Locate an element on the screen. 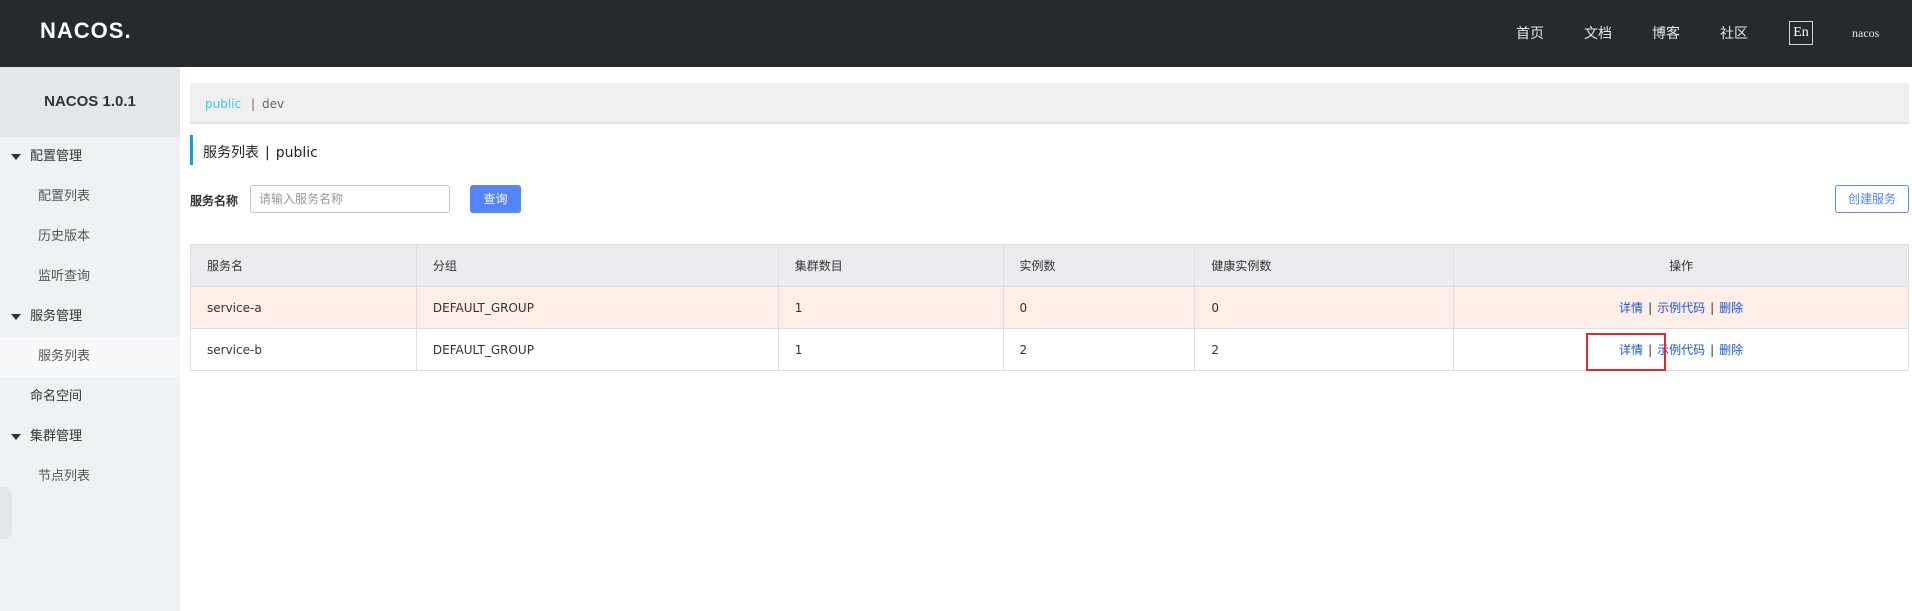 Image resolution: width=1912 pixels, height=611 pixels. language-toggle-button: En is located at coordinates (1801, 33).